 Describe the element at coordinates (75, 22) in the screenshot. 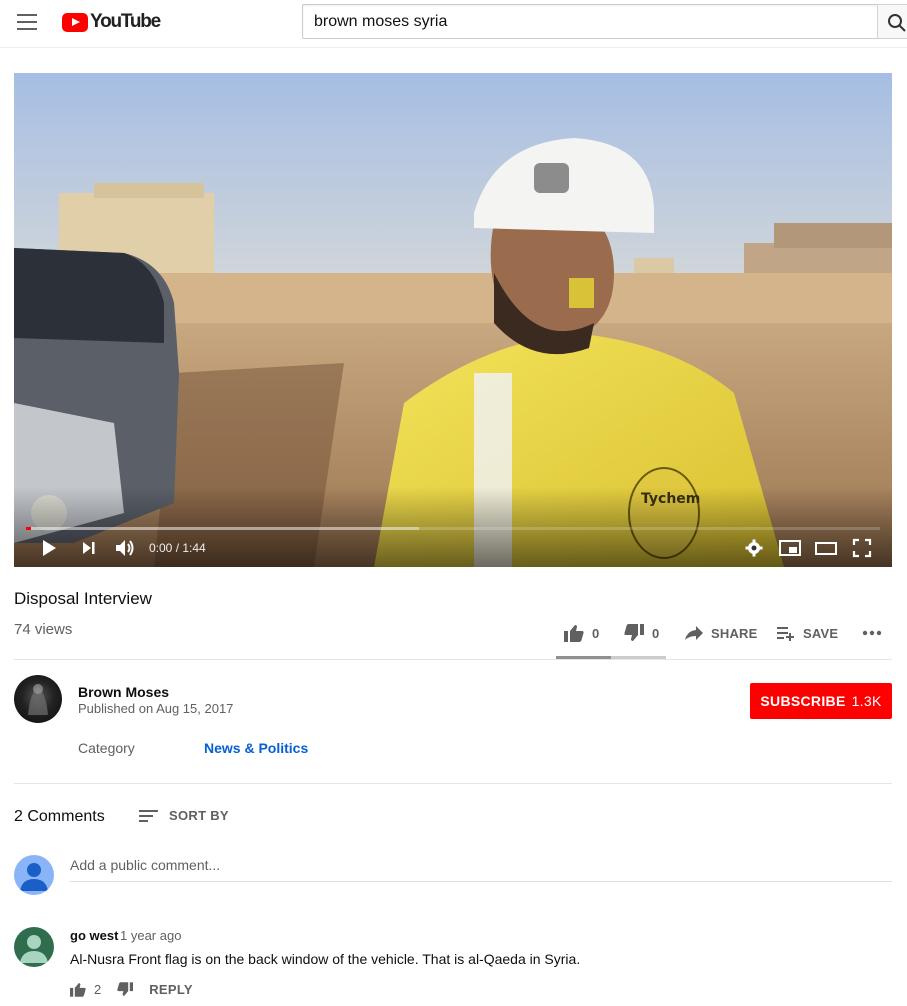

I see `play-logo-icon` at that location.